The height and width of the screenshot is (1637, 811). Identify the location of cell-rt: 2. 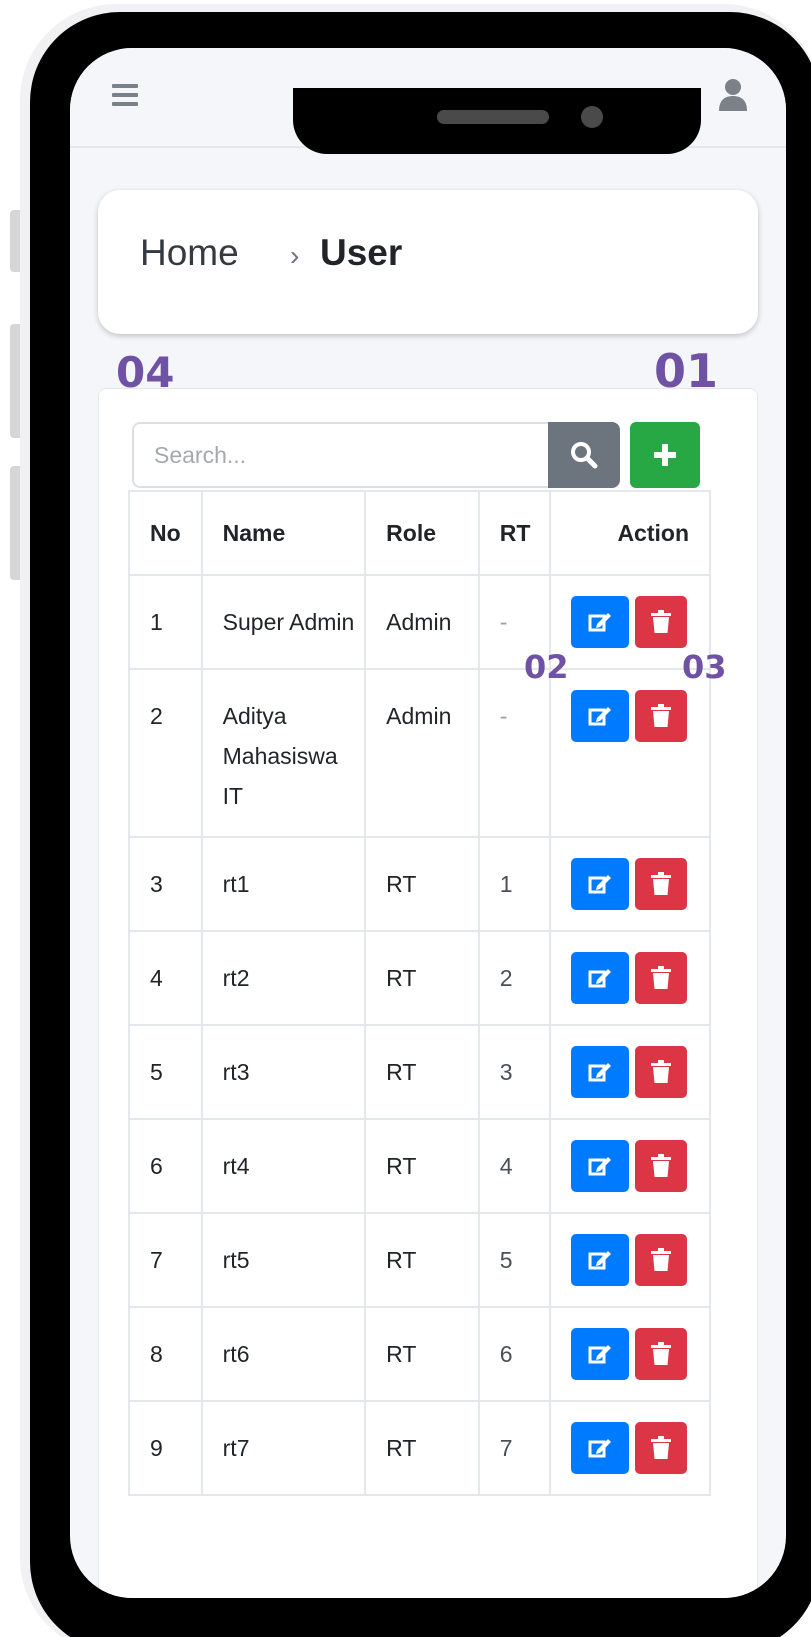
(514, 978).